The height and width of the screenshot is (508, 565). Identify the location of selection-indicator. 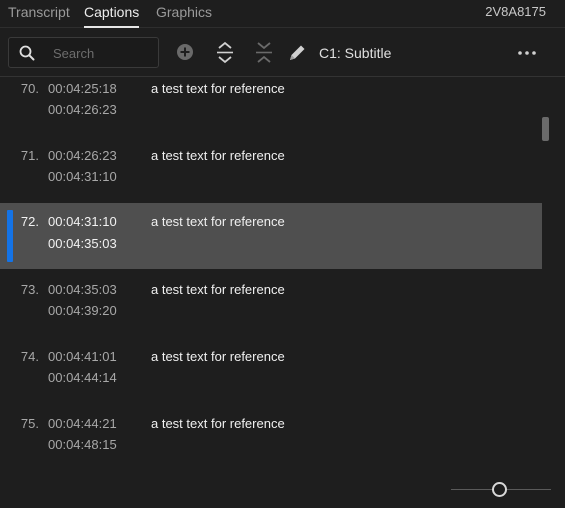
(10, 236).